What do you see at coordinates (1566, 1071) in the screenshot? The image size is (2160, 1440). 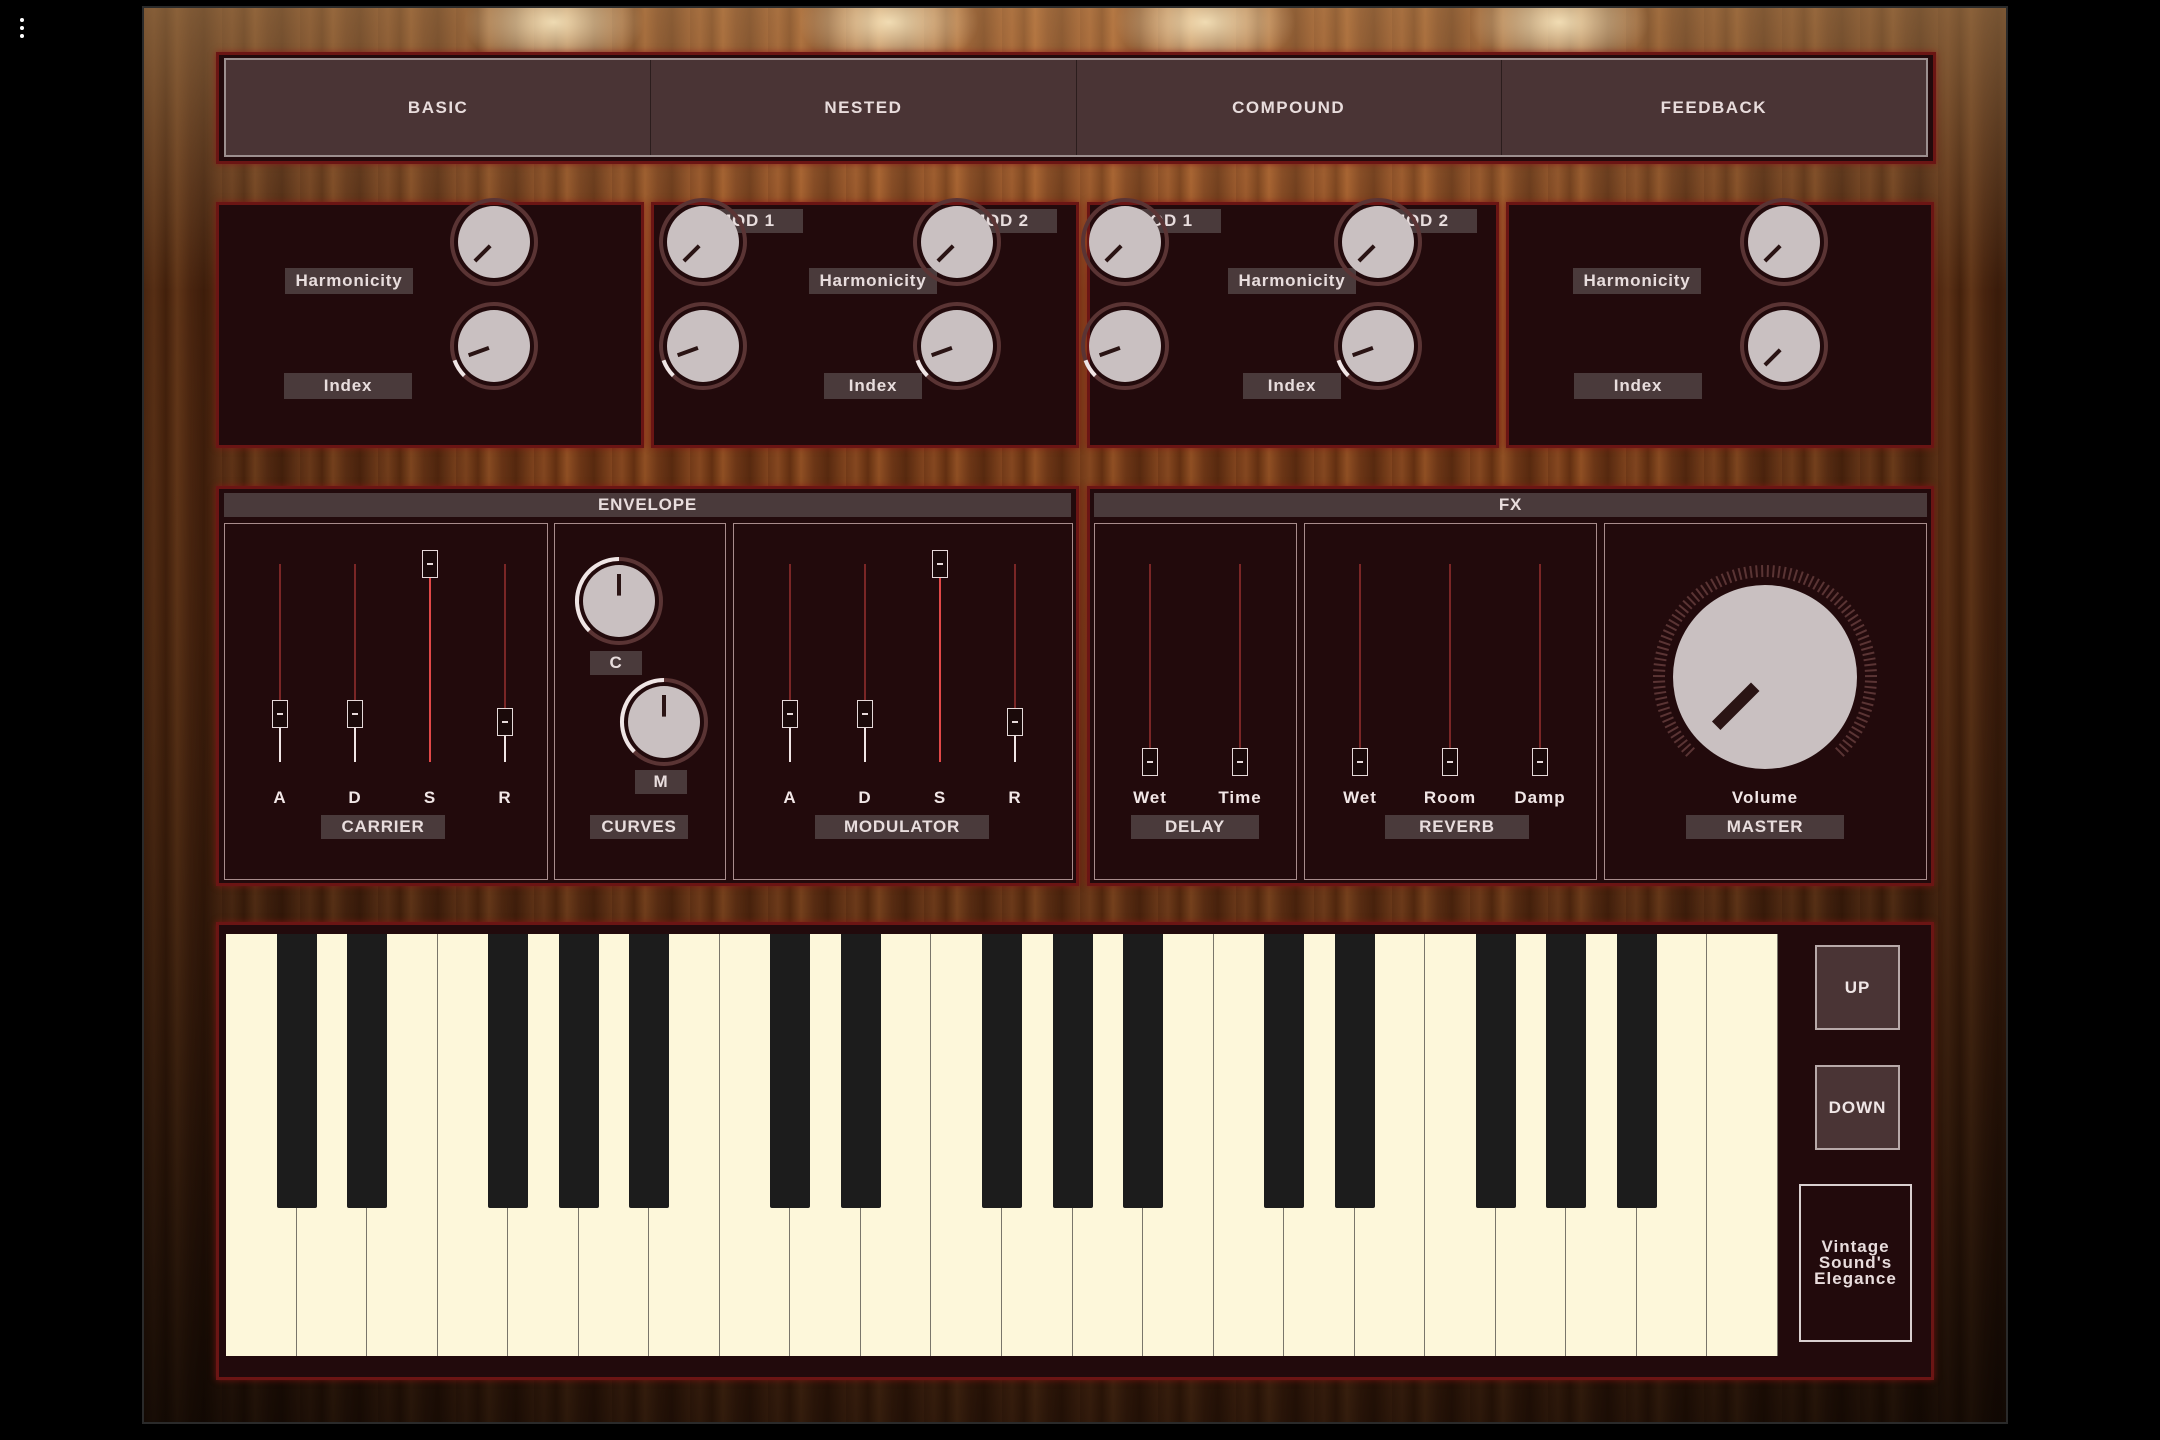 I see `black-key-g-sharp3` at bounding box center [1566, 1071].